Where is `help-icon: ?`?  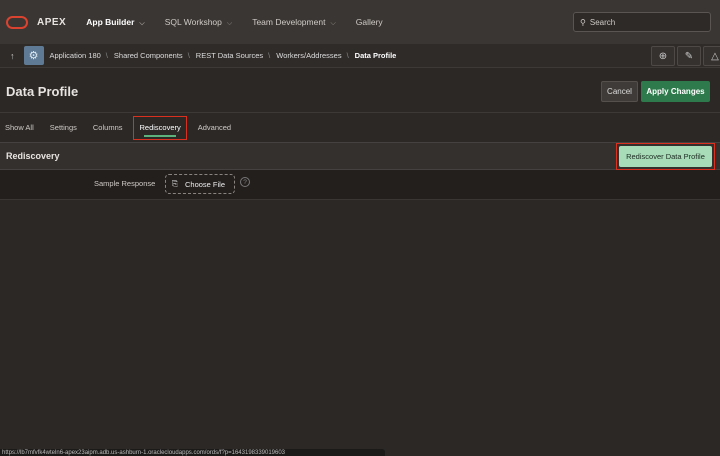
help-icon: ? is located at coordinates (245, 182).